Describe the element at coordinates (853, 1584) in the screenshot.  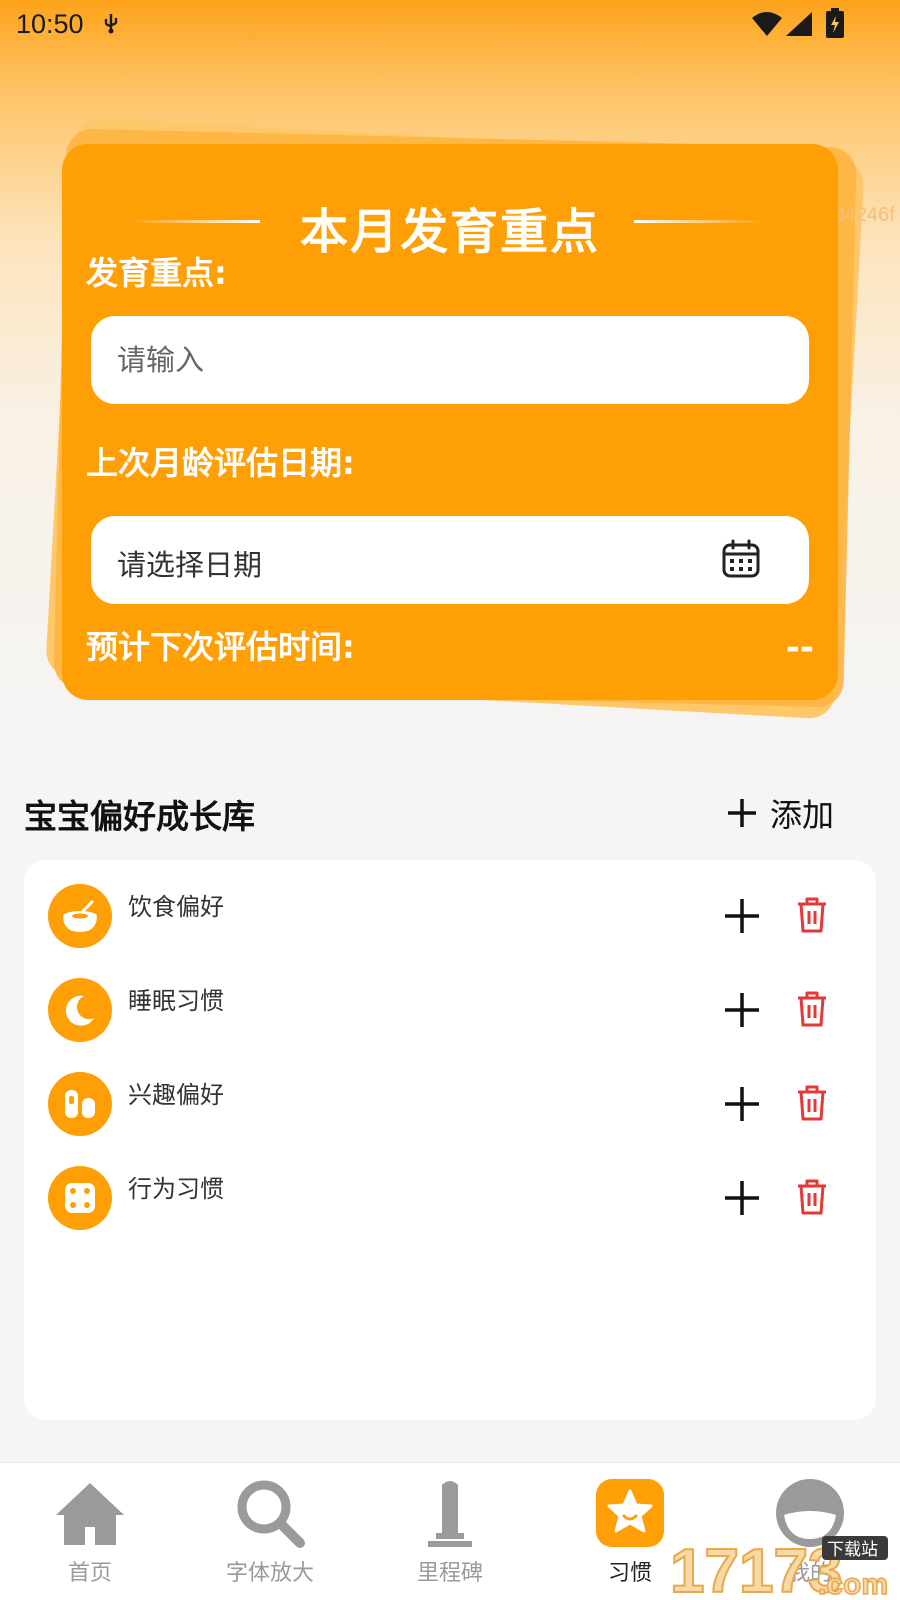
I see `logo-domain: .com` at that location.